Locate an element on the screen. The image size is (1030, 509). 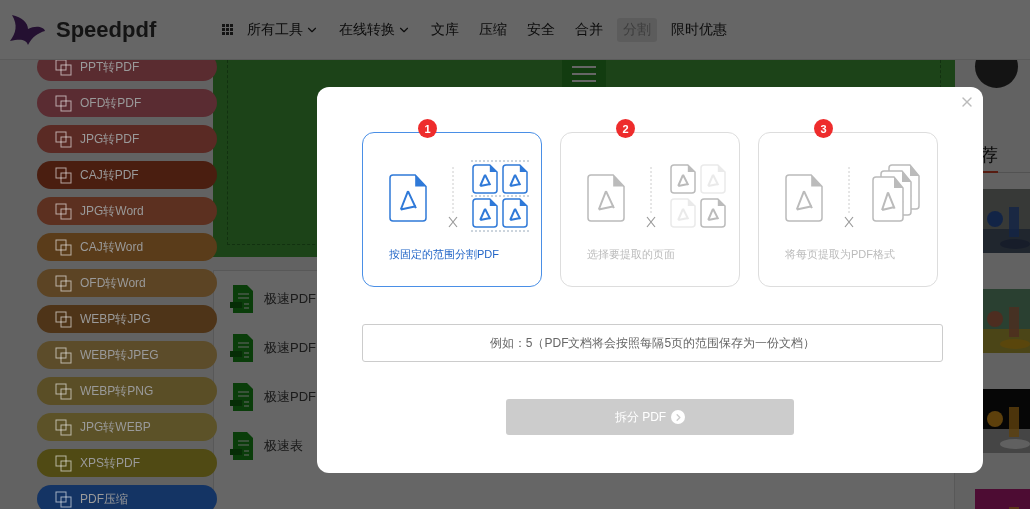
nav-link: 在线转换 is located at coordinates (375, 29).